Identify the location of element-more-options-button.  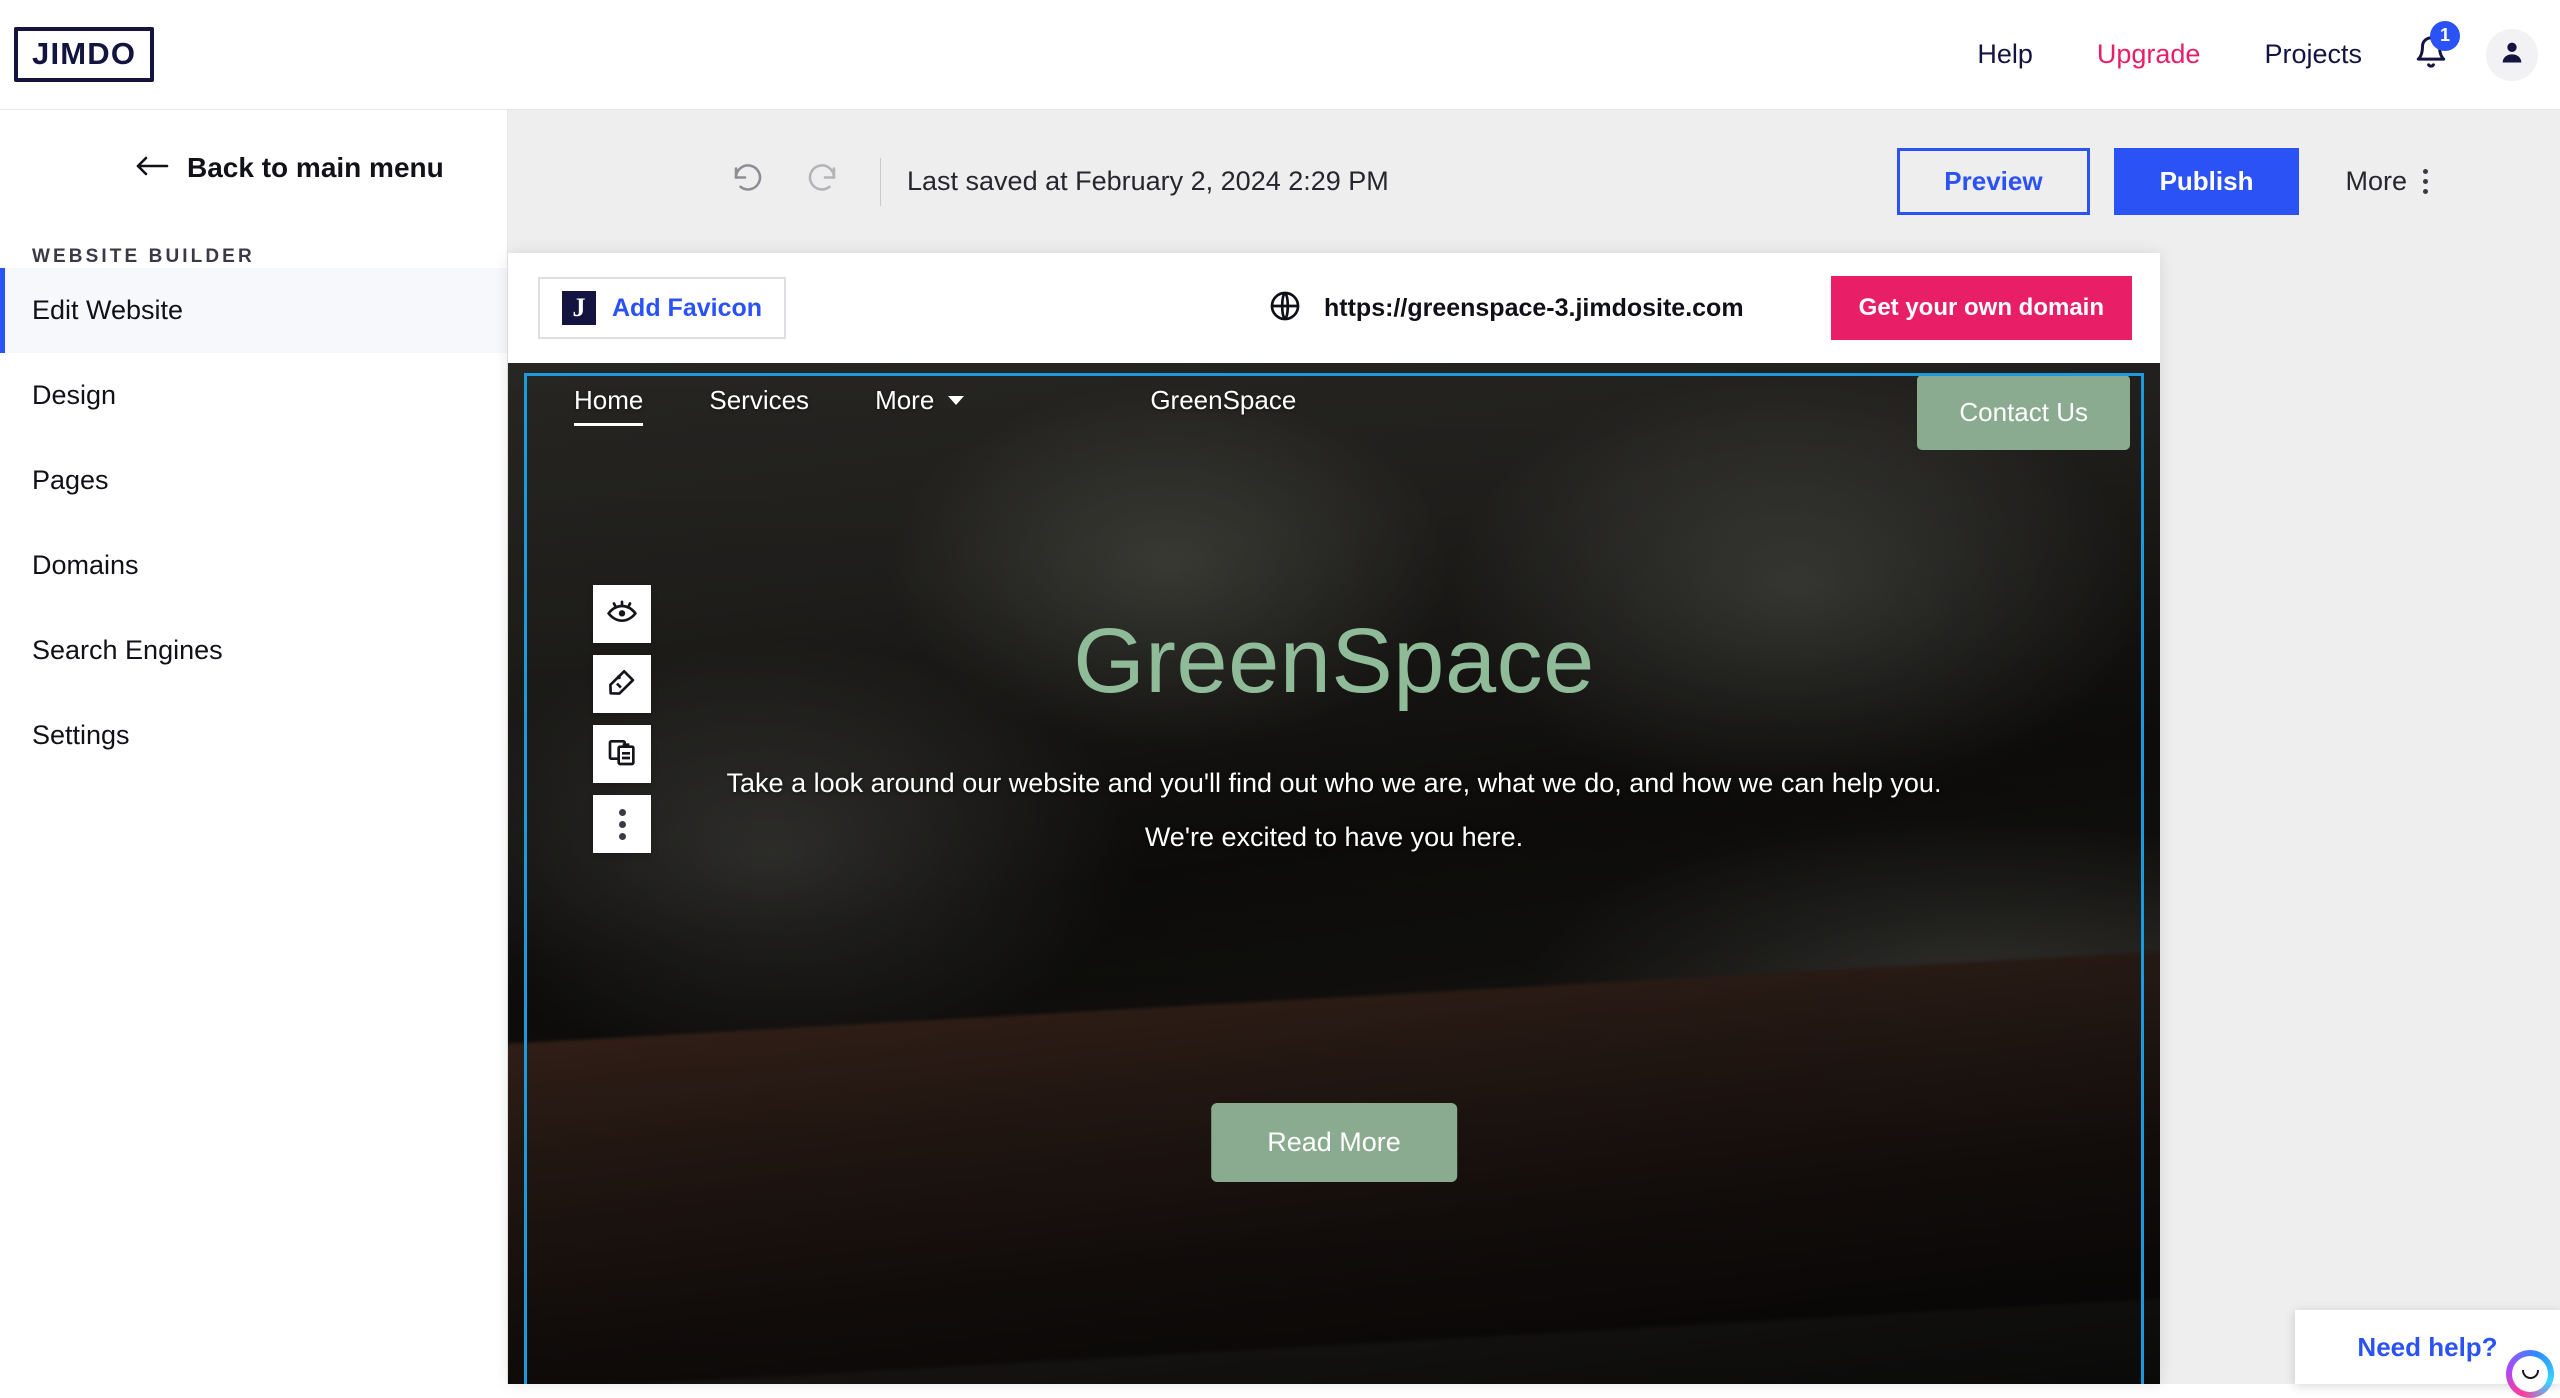
(622, 824).